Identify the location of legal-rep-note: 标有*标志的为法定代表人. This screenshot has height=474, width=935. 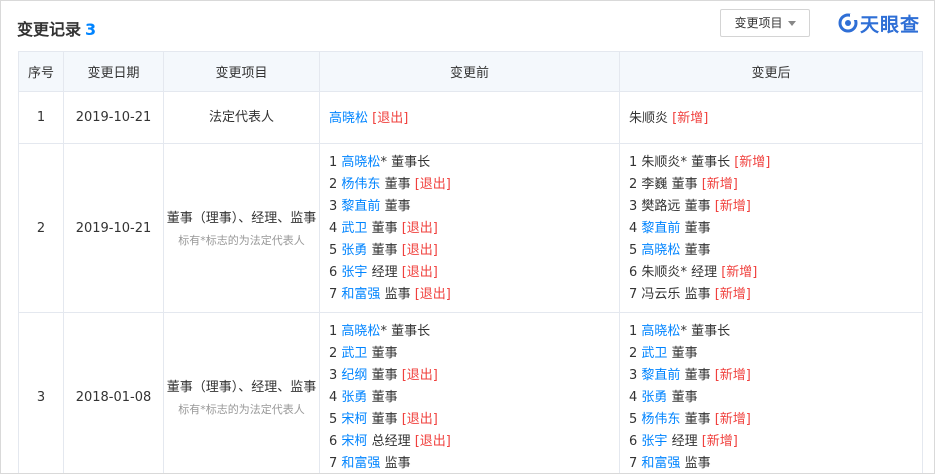
(241, 409).